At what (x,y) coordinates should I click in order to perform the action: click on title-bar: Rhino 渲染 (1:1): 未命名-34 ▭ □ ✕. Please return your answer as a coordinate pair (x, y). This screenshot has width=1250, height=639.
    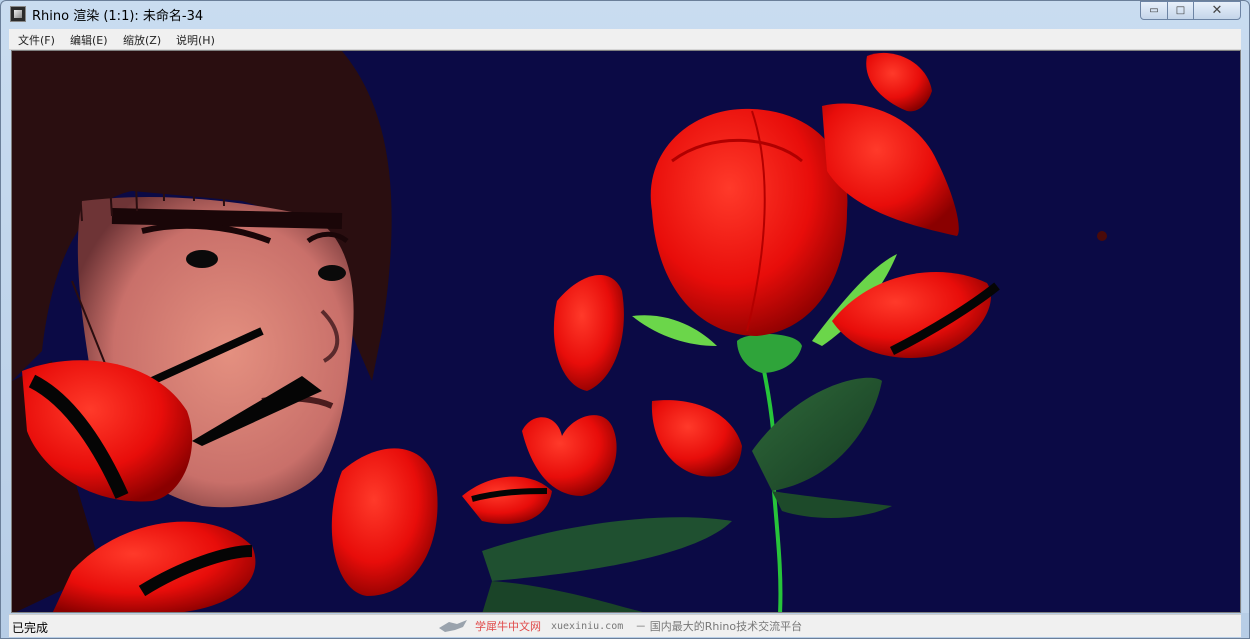
    Looking at the image, I should click on (625, 14).